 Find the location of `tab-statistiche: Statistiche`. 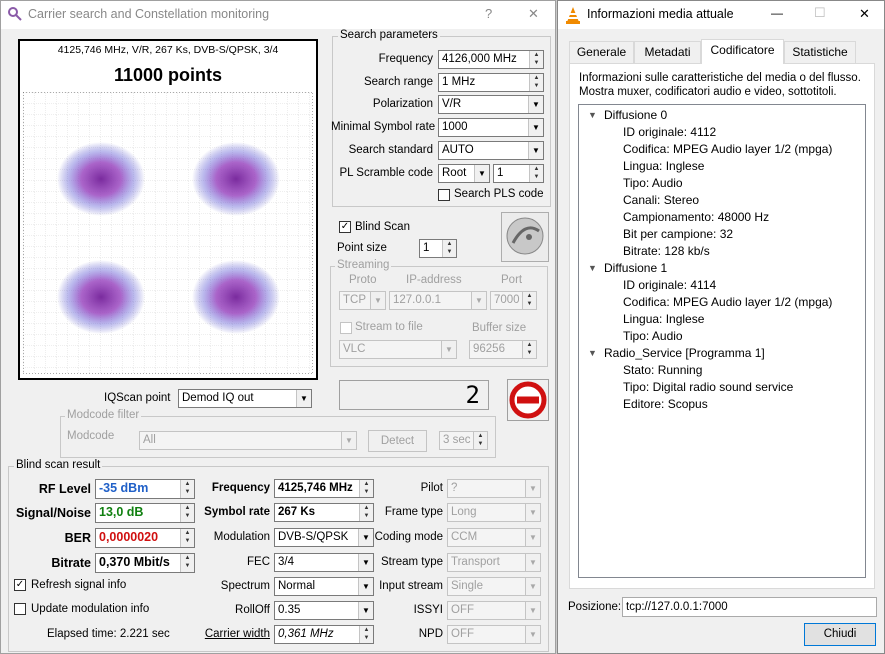

tab-statistiche: Statistiche is located at coordinates (820, 52).